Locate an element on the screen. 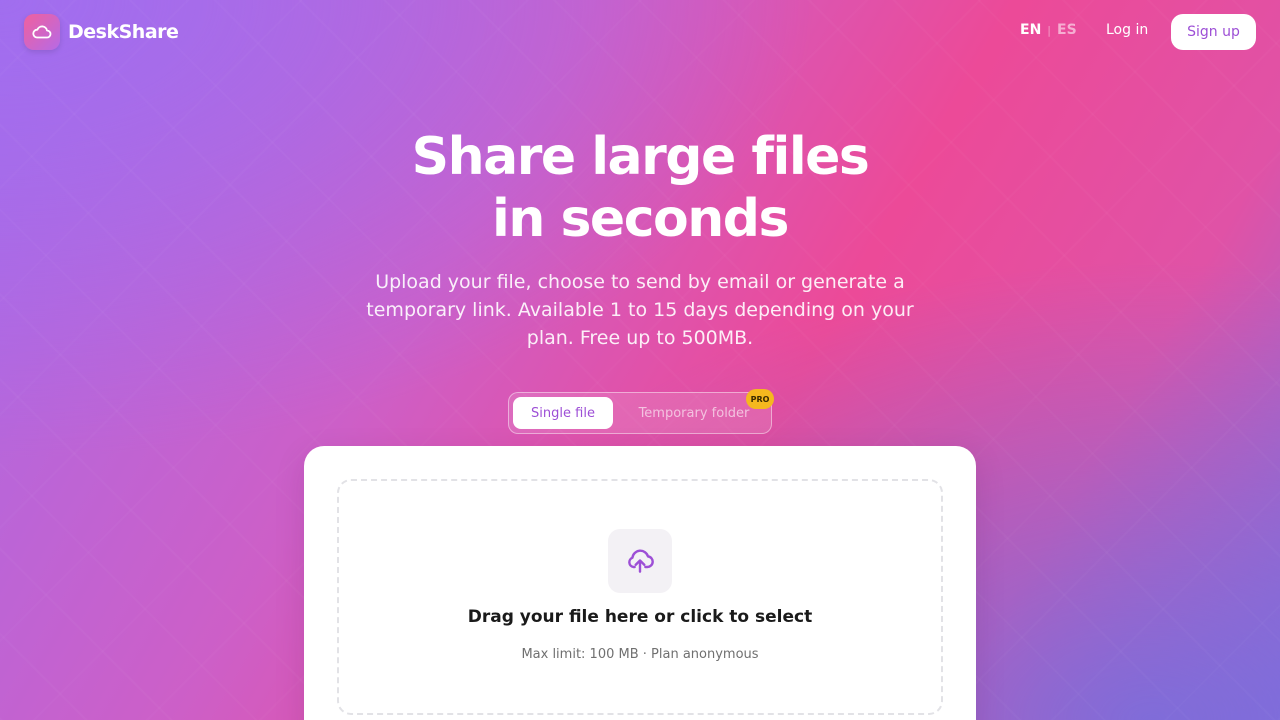 This screenshot has height=720, width=1280. signup-button: Sign up is located at coordinates (1213, 32).